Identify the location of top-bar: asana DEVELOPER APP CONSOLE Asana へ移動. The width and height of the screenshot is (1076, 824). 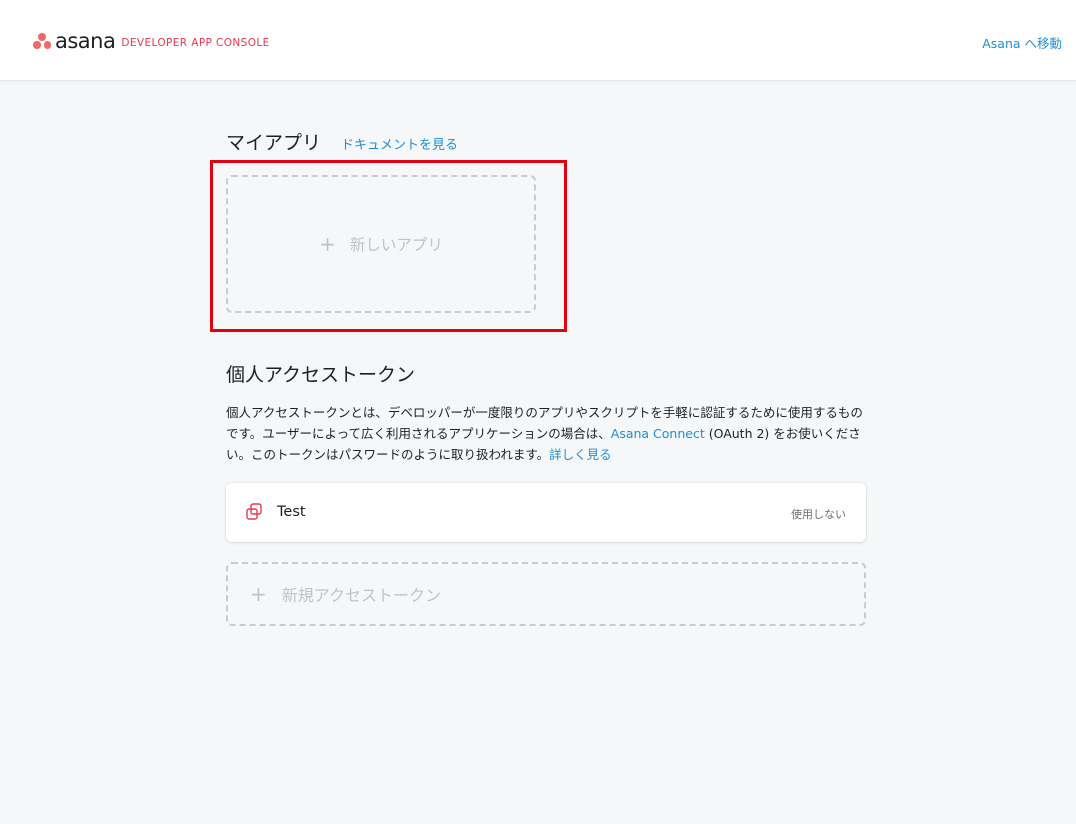
(538, 40).